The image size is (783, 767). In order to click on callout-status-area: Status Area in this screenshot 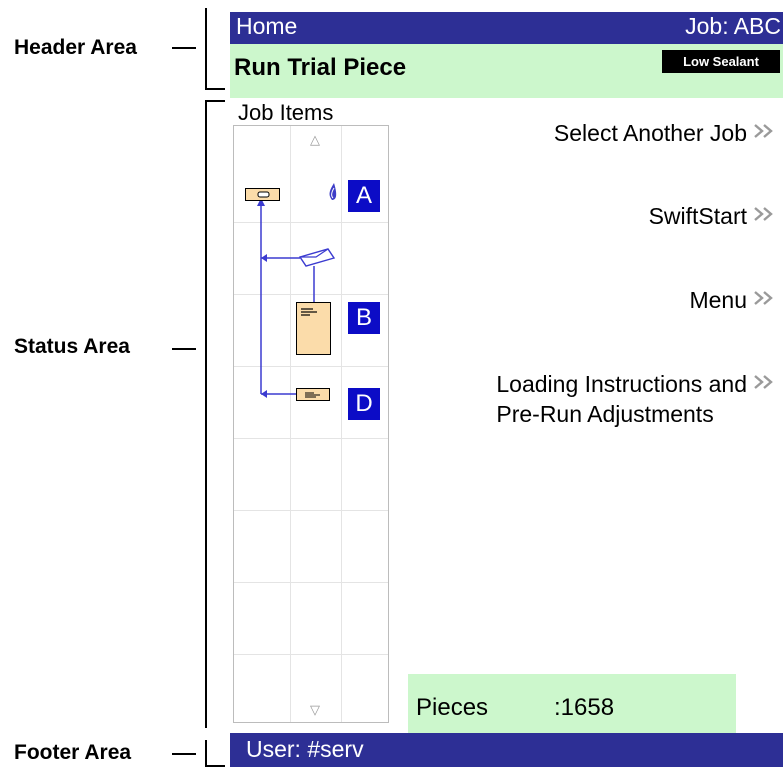, I will do `click(72, 346)`.